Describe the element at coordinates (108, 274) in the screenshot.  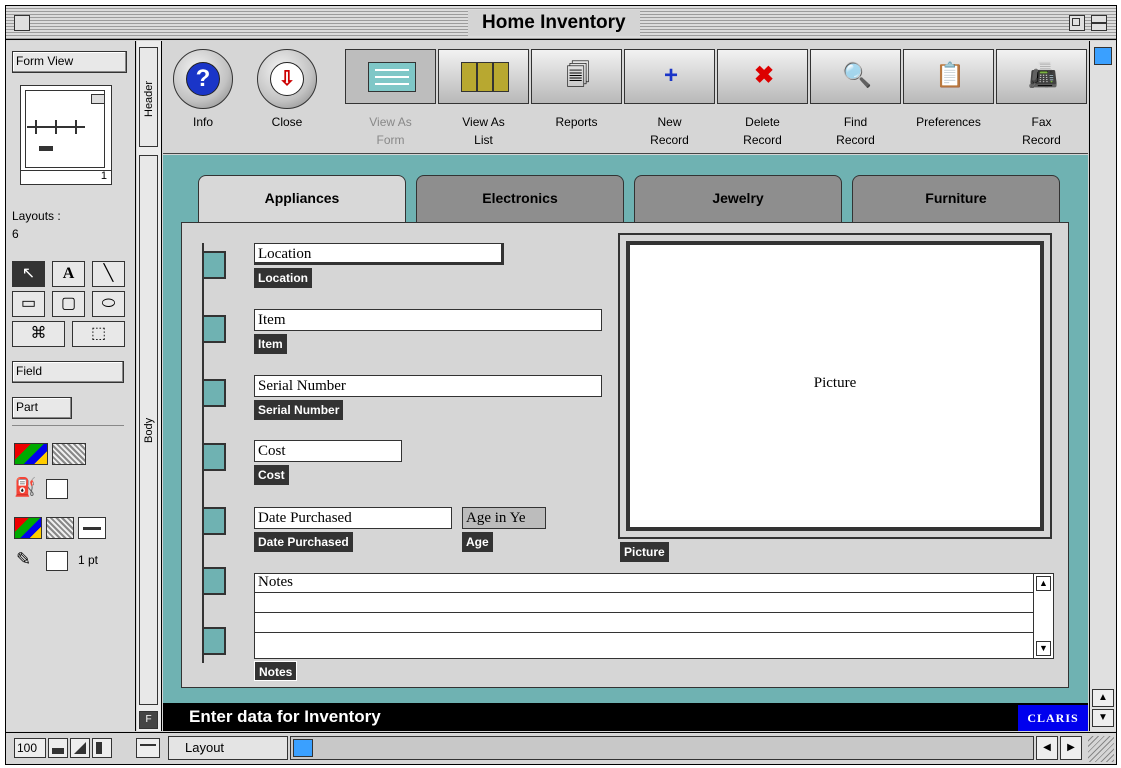
I see `line-tool-icon: ╲` at that location.